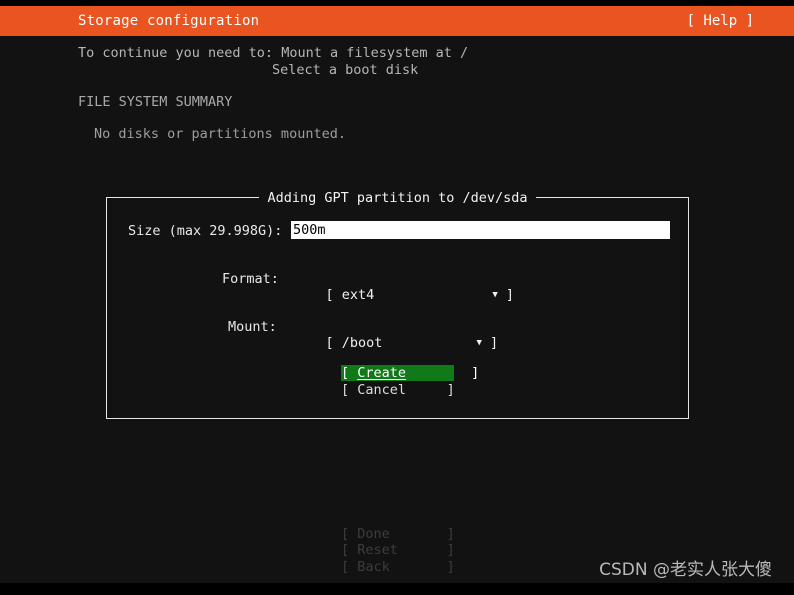 This screenshot has width=794, height=595. I want to click on format-close-bracket: ], so click(510, 295).